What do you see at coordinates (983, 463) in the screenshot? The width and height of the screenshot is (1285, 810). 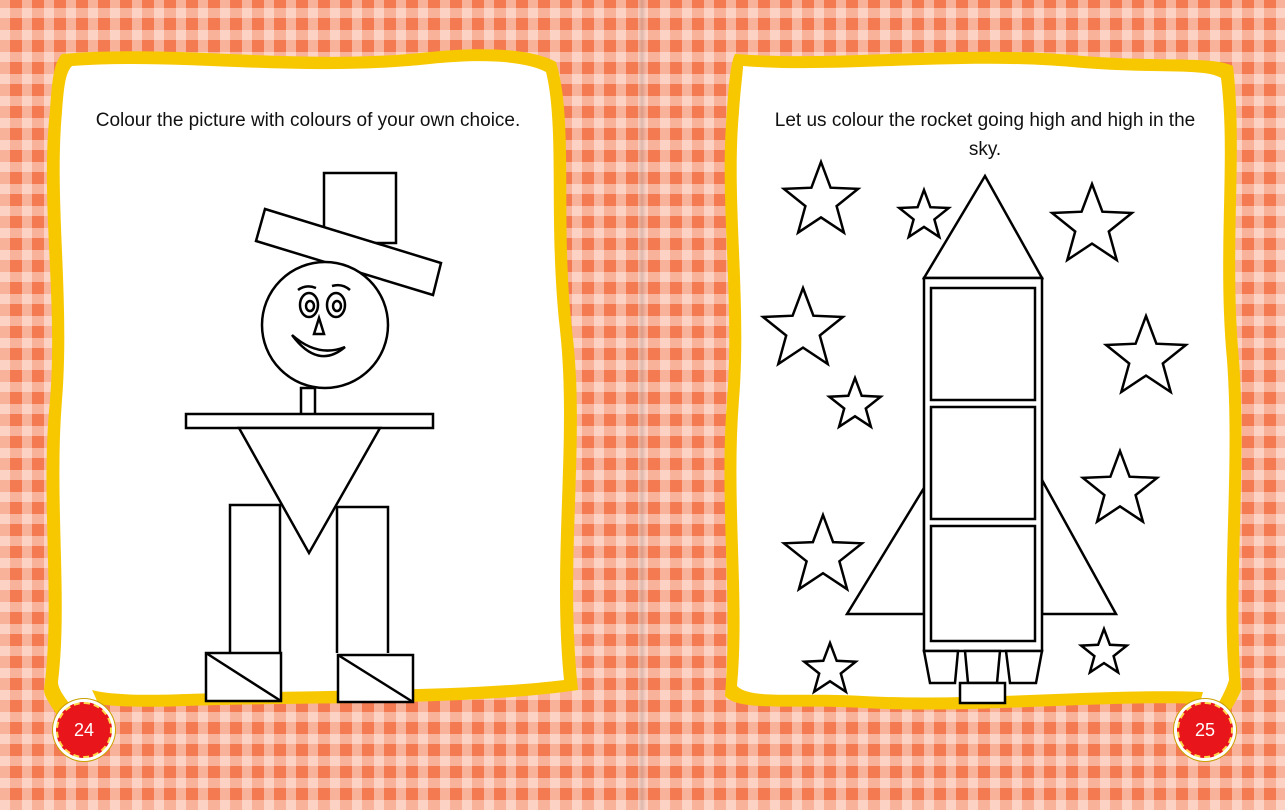 I see `rocket-window-2-icon` at bounding box center [983, 463].